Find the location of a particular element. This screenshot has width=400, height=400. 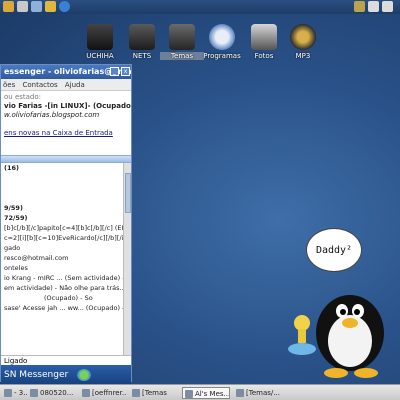

scrollbar is located at coordinates (127, 259).